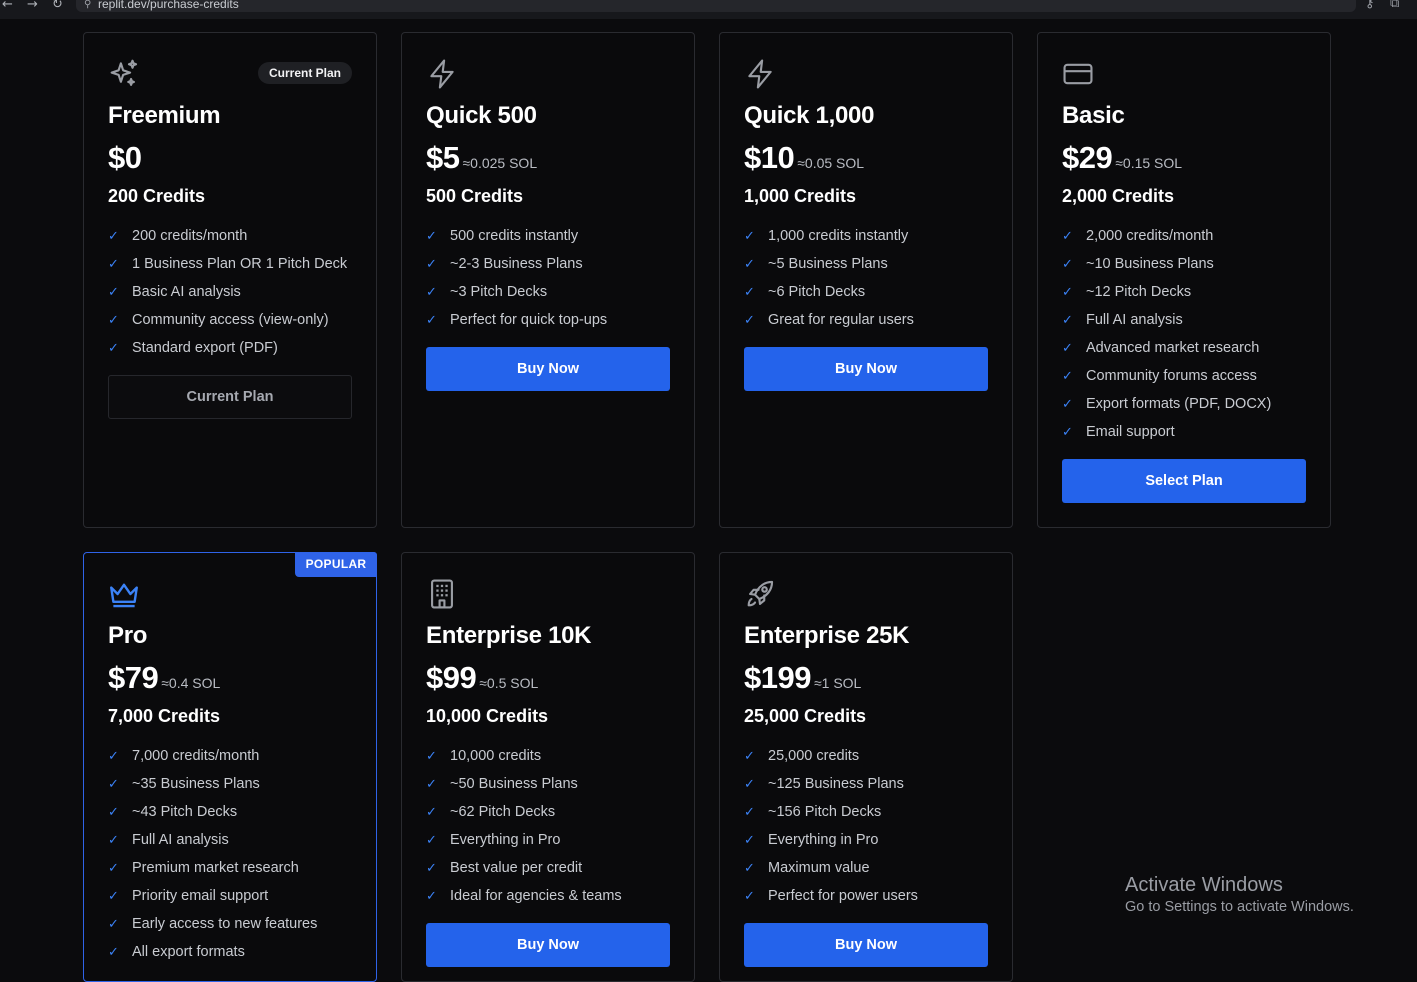  I want to click on feature-item: ✓ Best value per credit, so click(524, 872).